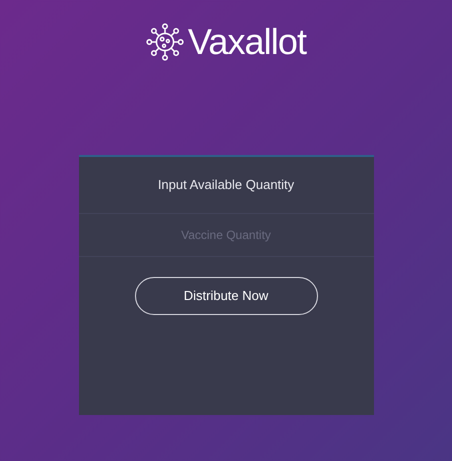  I want to click on logo-text: Vaxallot, so click(247, 42).